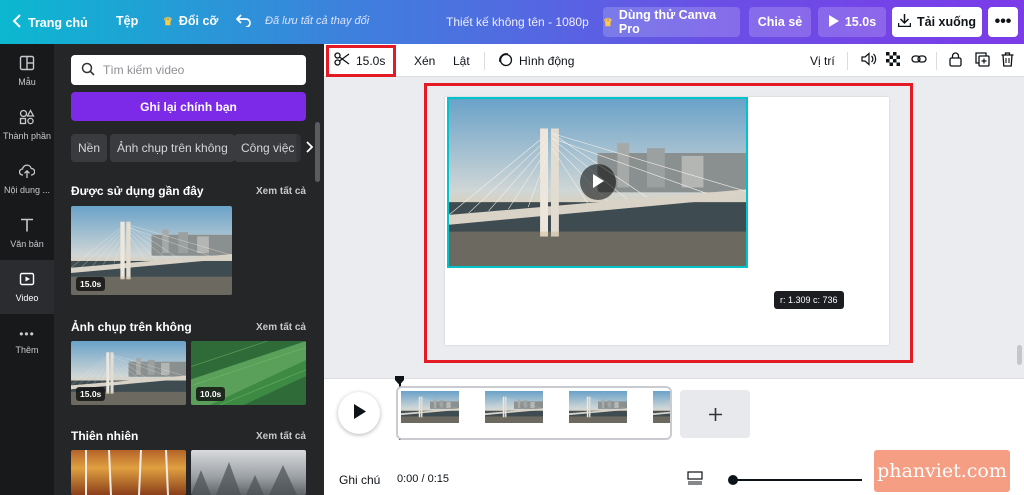 The width and height of the screenshot is (1024, 495). I want to click on aerial-video-thumb-2: 10.0s, so click(248, 373).